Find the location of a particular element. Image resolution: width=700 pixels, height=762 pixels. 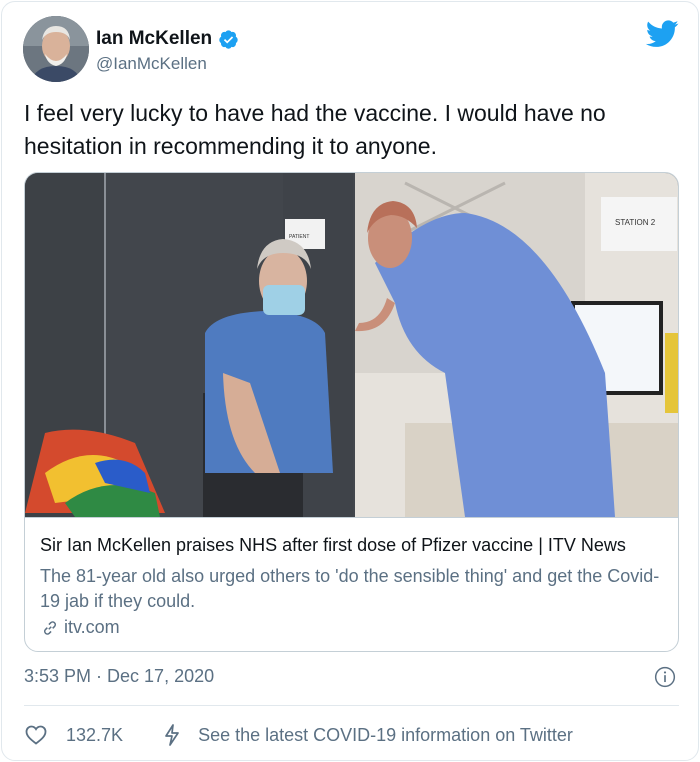

divider is located at coordinates (351, 705).